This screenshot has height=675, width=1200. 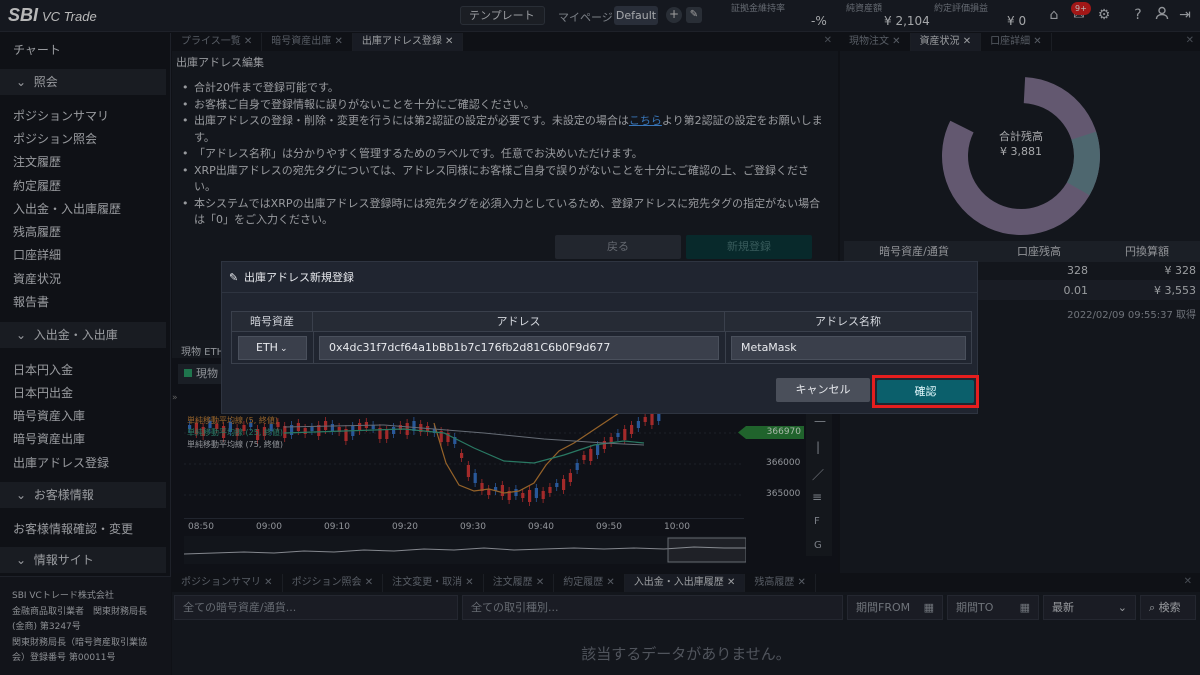 What do you see at coordinates (848, 322) in the screenshot?
I see `col-header-address-name: アドレス名称` at bounding box center [848, 322].